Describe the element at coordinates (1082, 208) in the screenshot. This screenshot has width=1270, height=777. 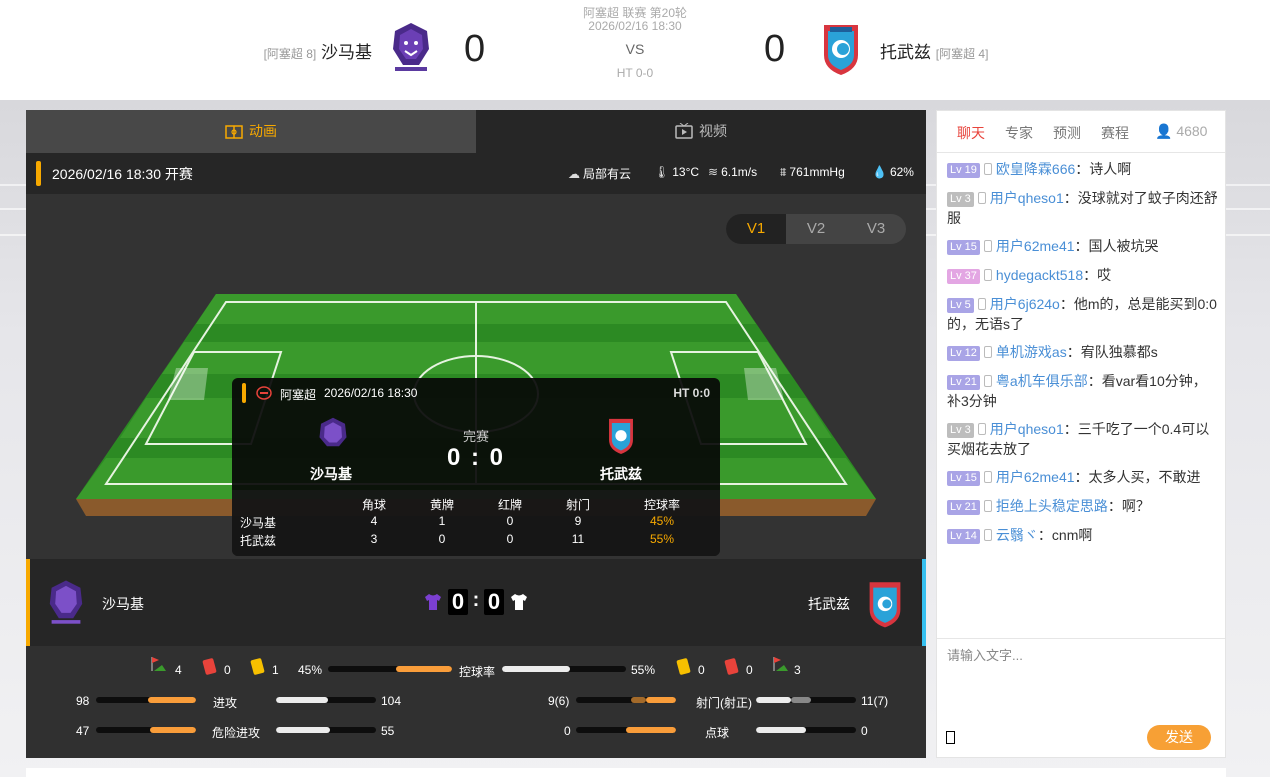
I see `chat-text: 没球就对了蚊子肉还舒服` at that location.